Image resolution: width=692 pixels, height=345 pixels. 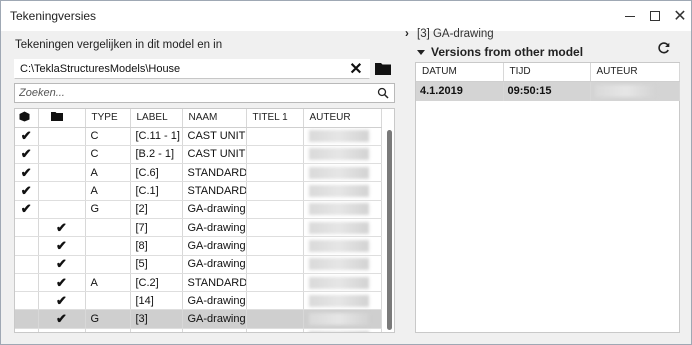 I want to click on column-titel-1: TITEL 1, so click(x=275, y=118).